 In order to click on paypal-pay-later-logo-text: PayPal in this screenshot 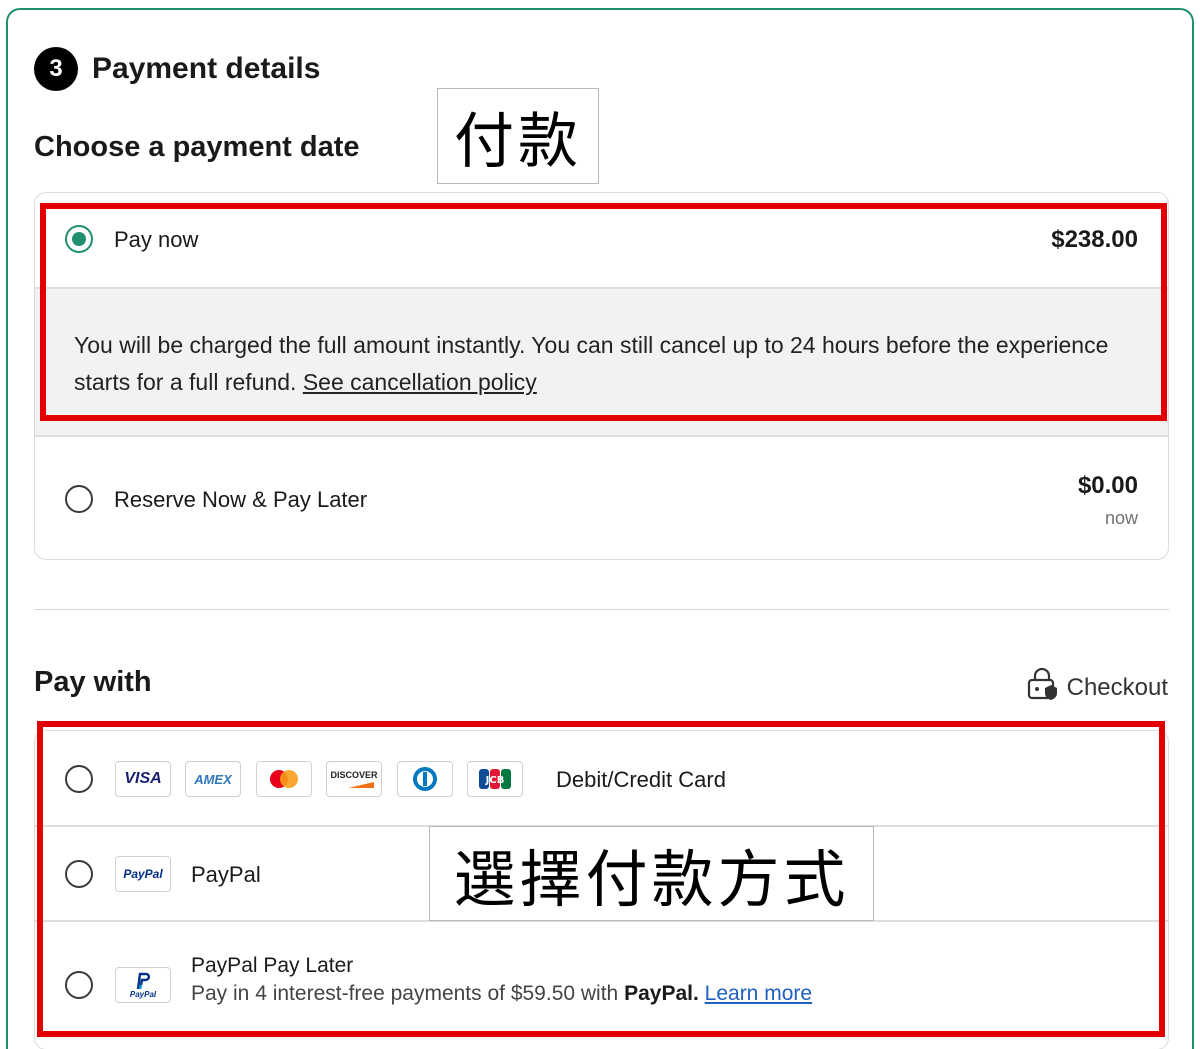, I will do `click(143, 994)`.